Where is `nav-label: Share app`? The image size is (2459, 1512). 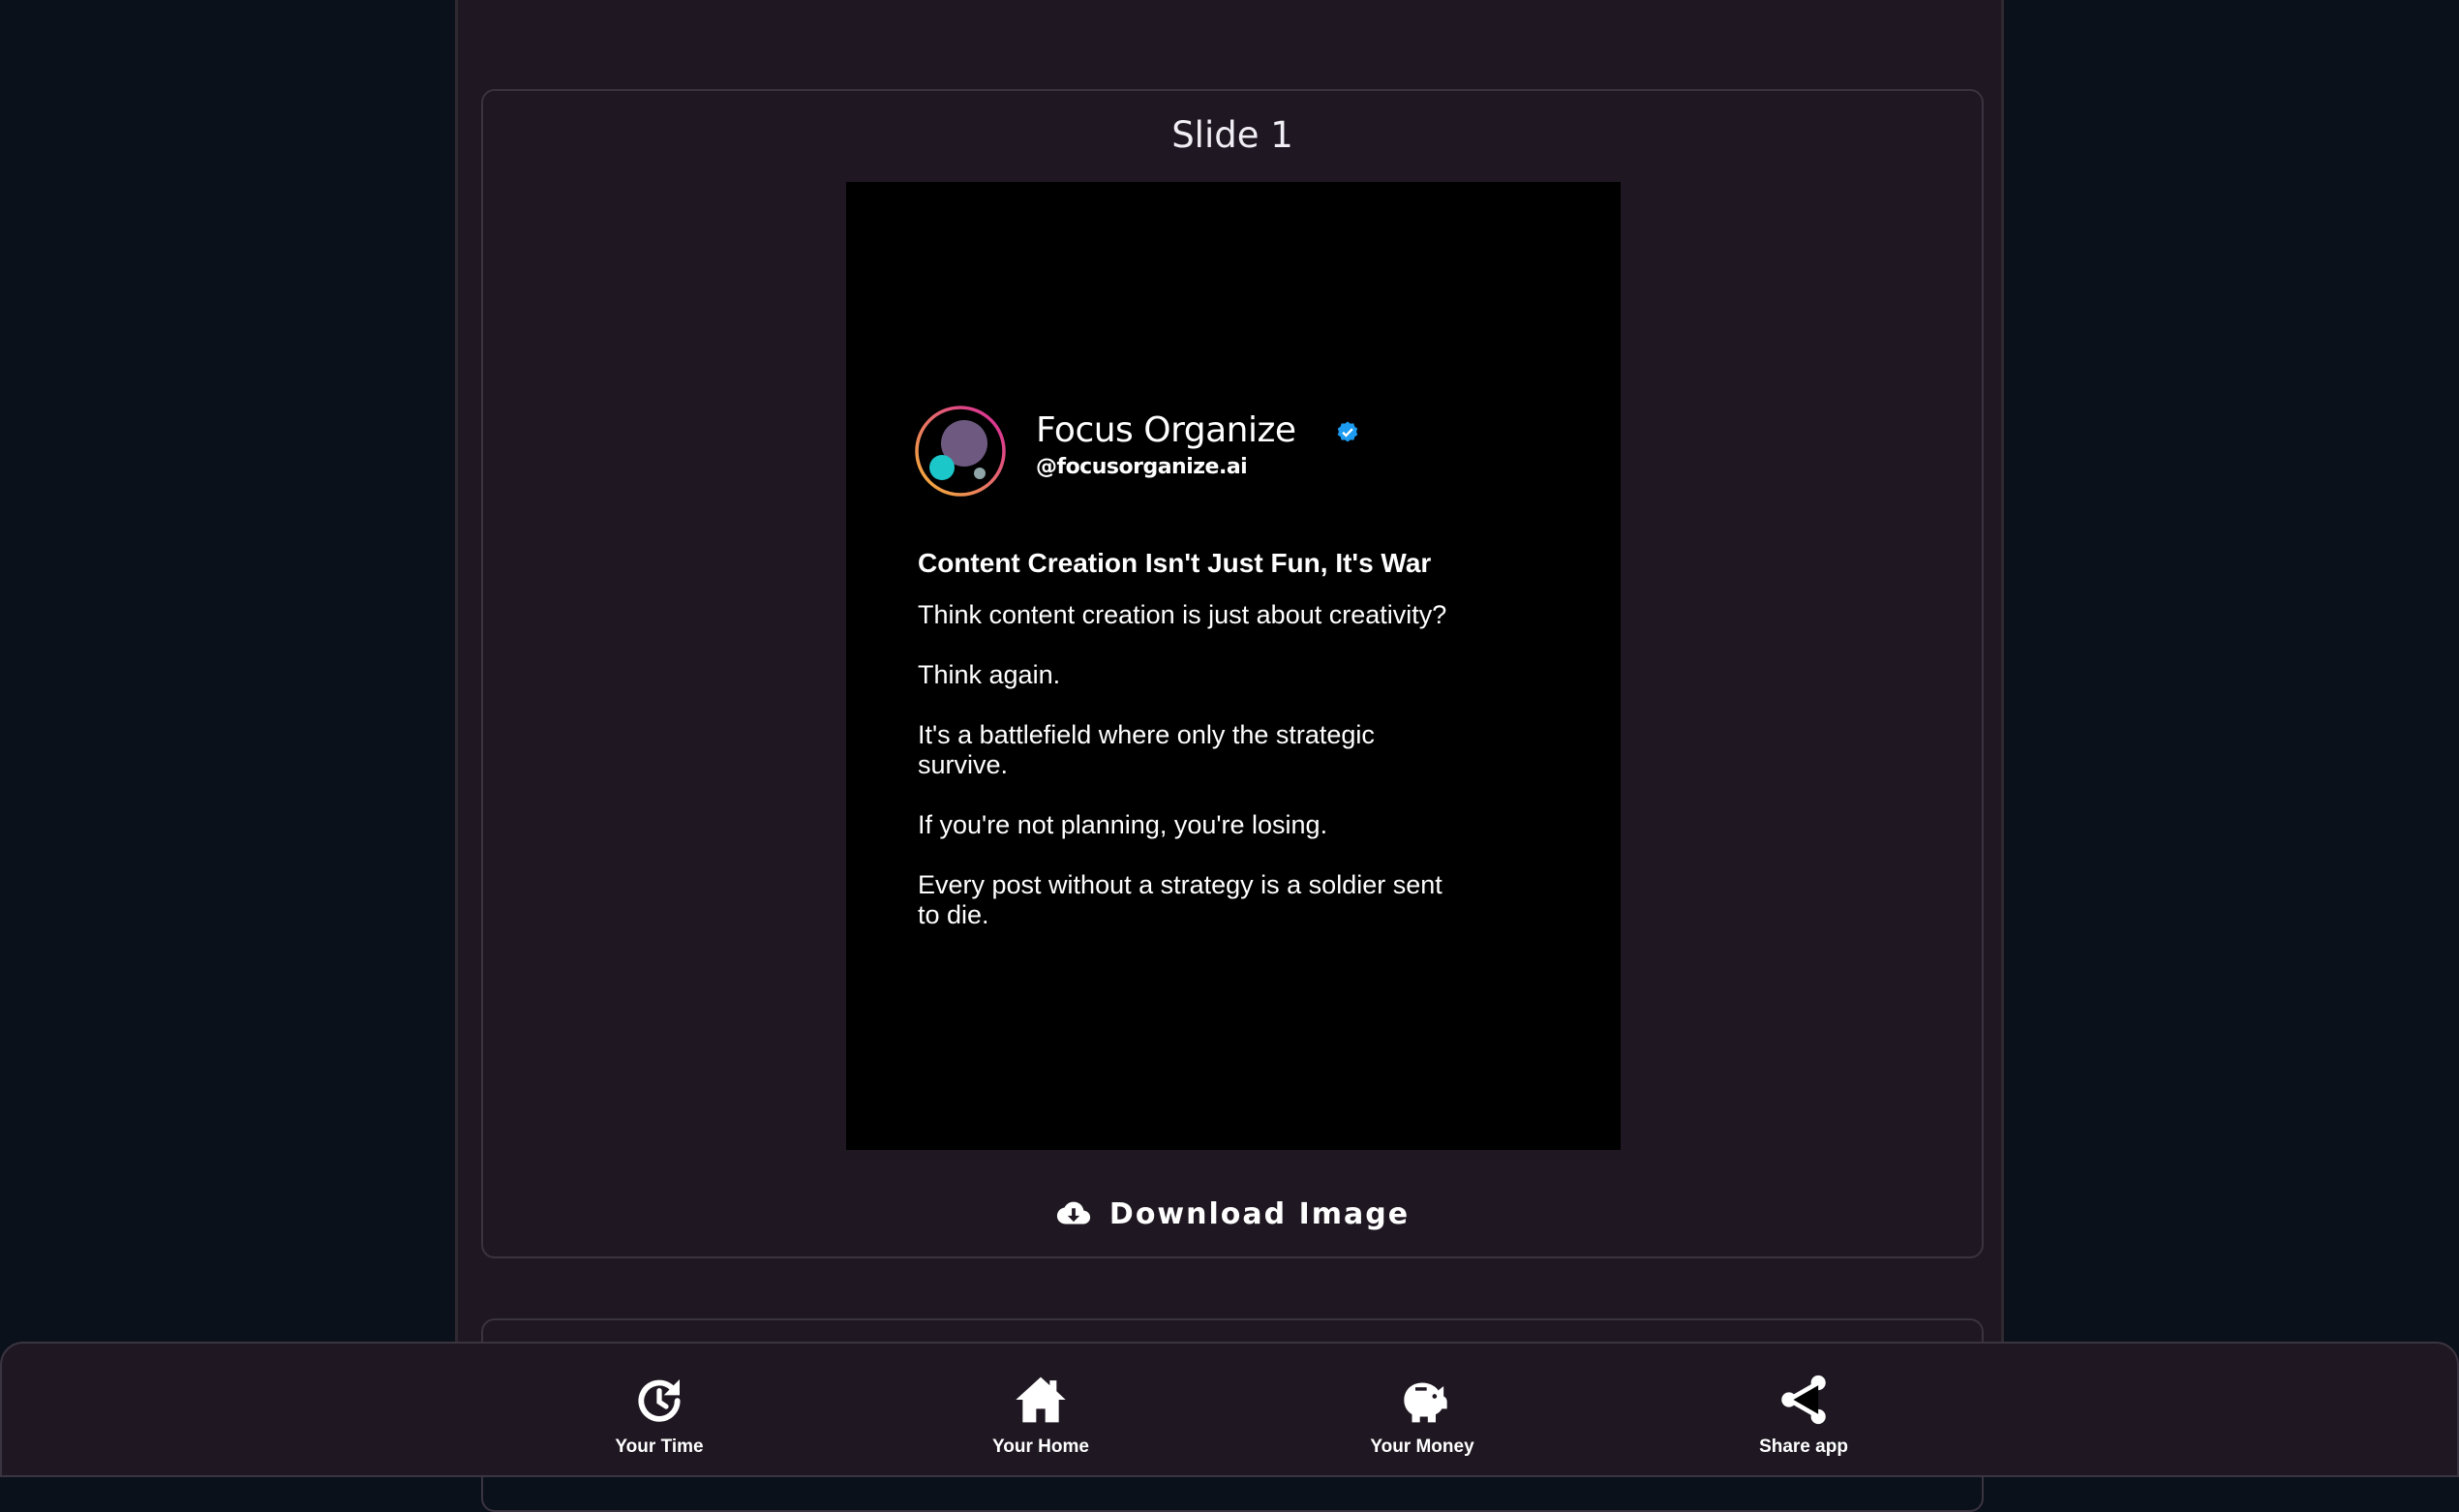 nav-label: Share app is located at coordinates (1804, 1446).